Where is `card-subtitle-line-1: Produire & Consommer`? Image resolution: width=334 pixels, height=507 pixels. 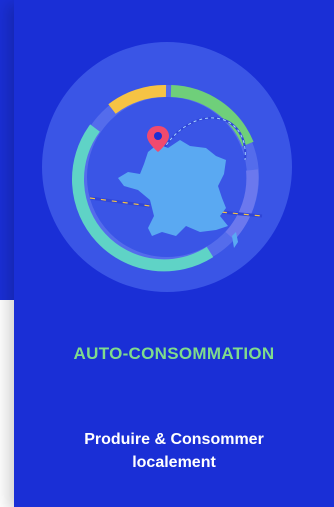
card-subtitle-line-1: Produire & Consommer is located at coordinates (174, 439).